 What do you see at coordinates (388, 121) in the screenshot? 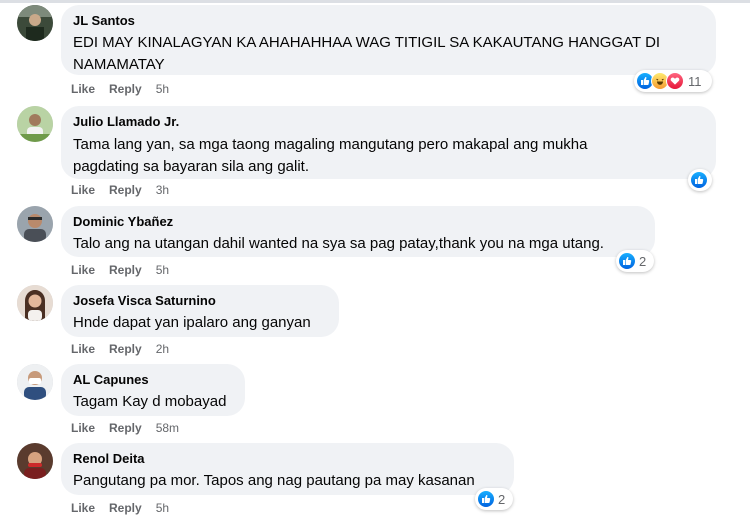
I see `comment-author: Julio Llamado Jr.` at bounding box center [388, 121].